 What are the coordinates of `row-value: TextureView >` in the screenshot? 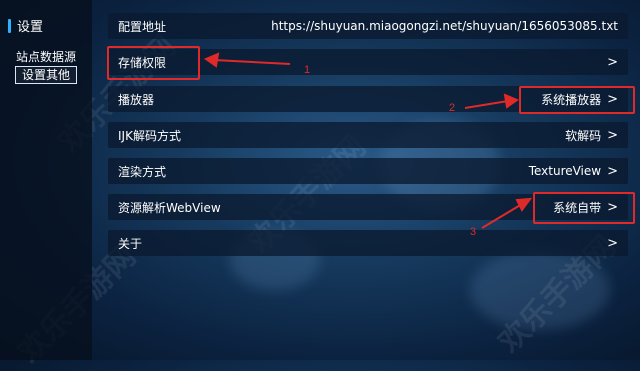 It's located at (578, 171).